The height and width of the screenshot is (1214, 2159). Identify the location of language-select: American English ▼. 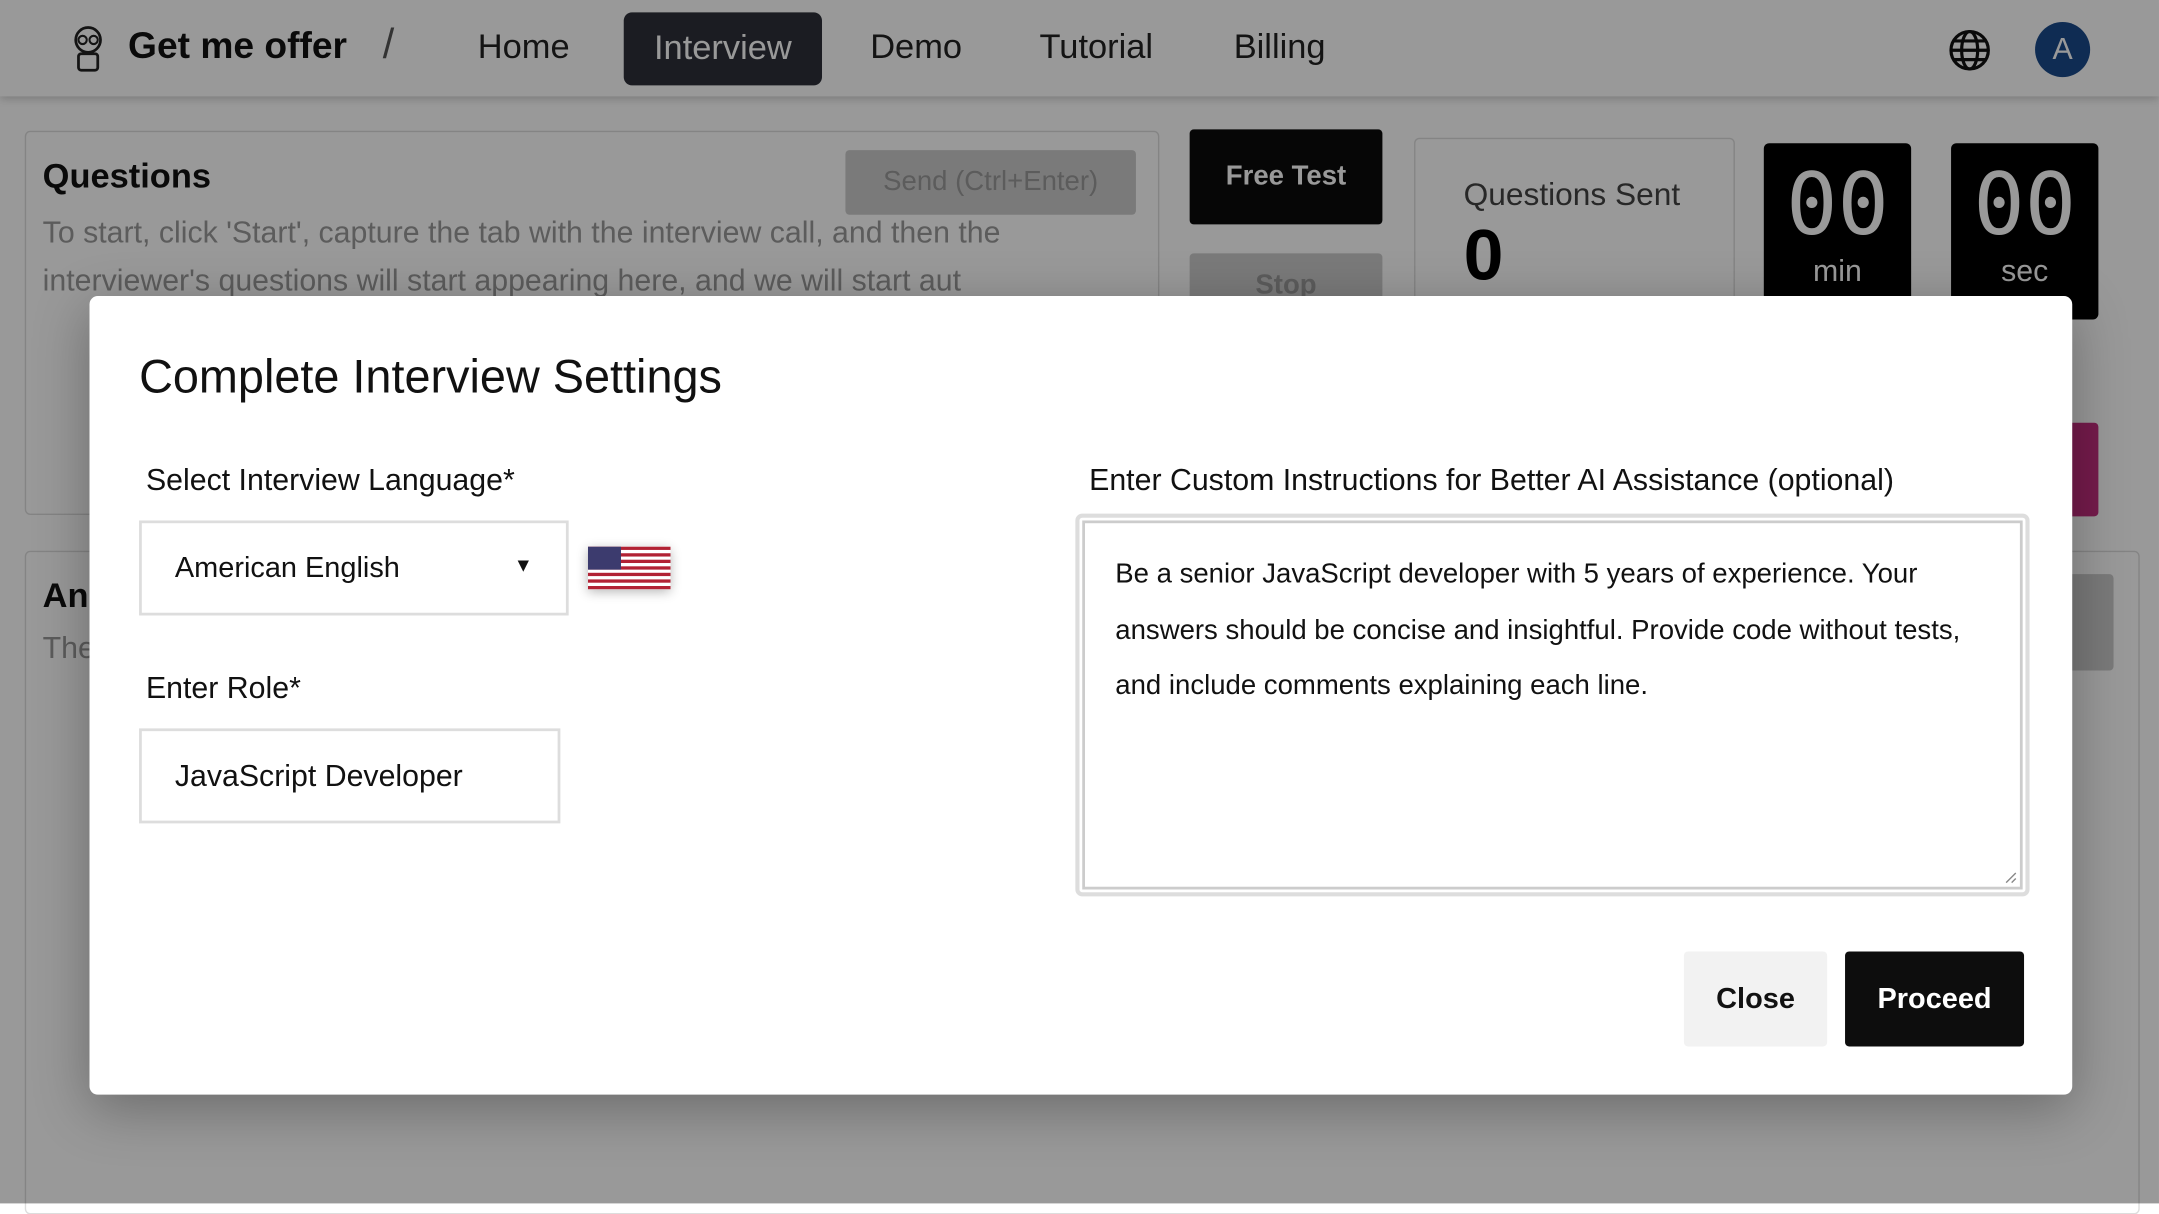
(354, 568).